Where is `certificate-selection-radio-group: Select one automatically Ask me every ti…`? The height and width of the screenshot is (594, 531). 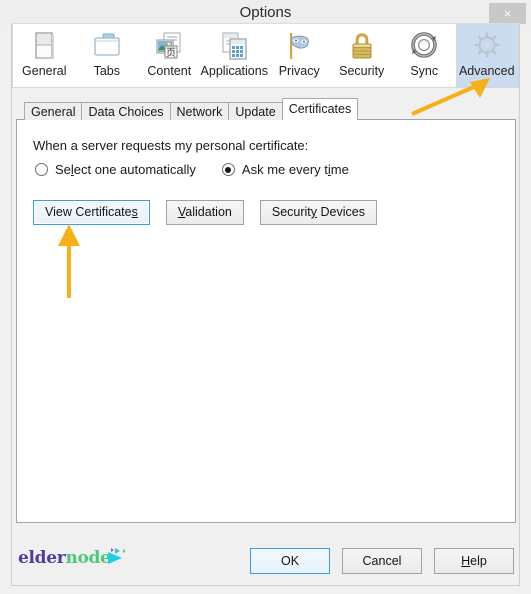
certificate-selection-radio-group: Select one automatically Ask me every ti… is located at coordinates (205, 169).